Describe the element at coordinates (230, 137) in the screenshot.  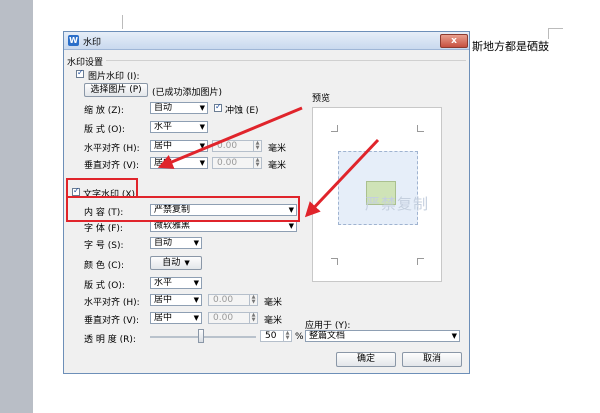
I see `annotation-arrow-to-valign` at that location.